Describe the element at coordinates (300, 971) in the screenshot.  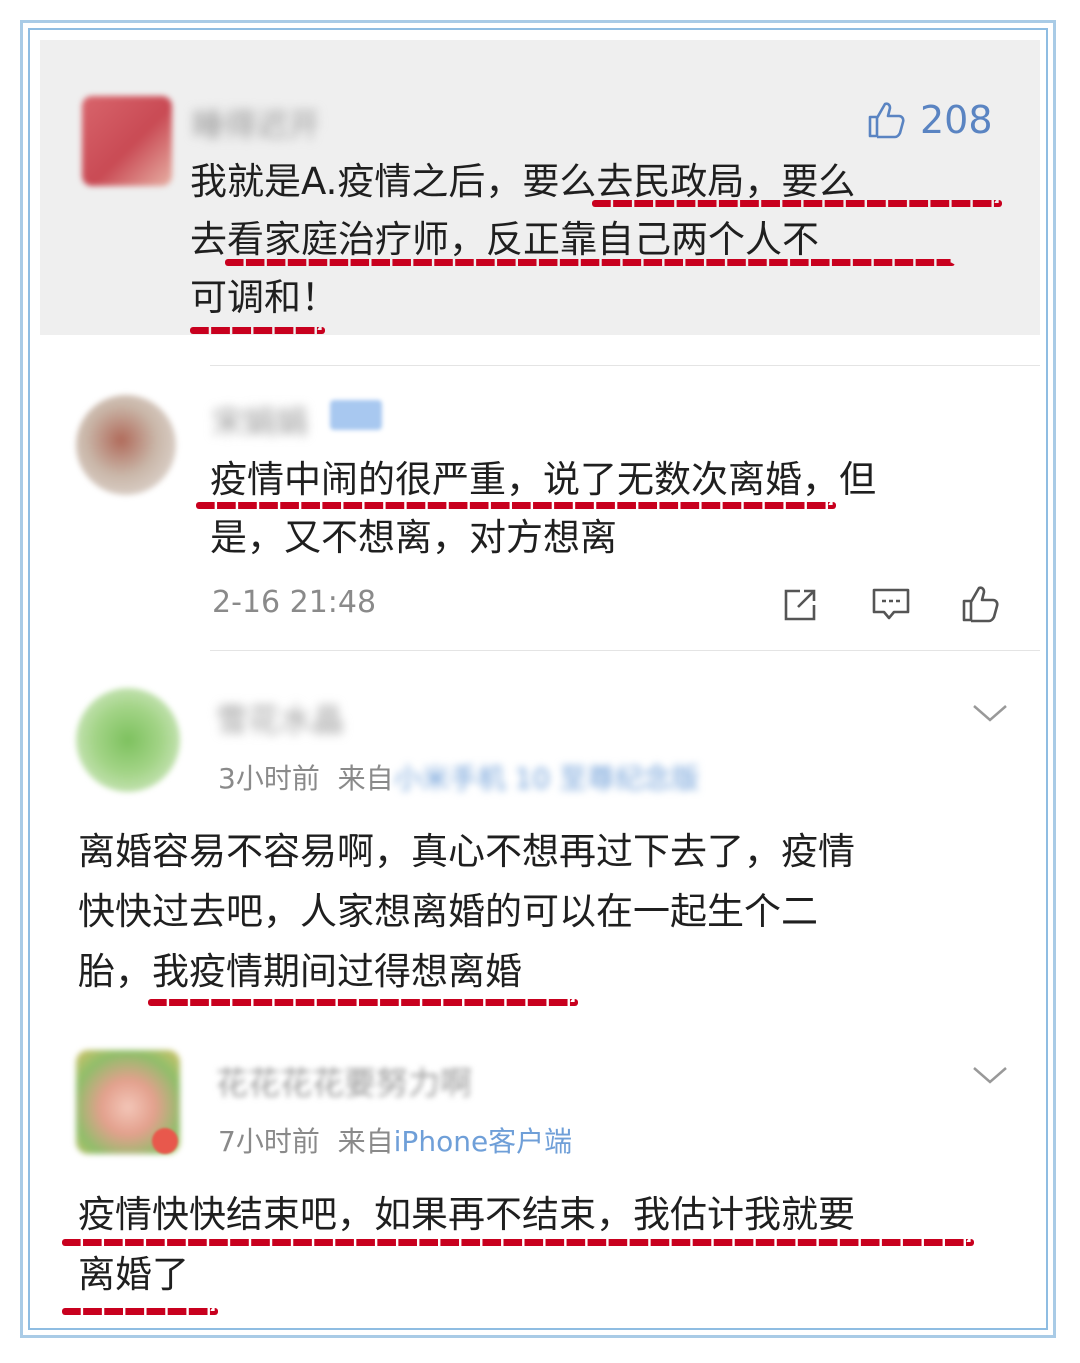
I see `comment-text-line: 胎，我疫情期间过得想离婚` at that location.